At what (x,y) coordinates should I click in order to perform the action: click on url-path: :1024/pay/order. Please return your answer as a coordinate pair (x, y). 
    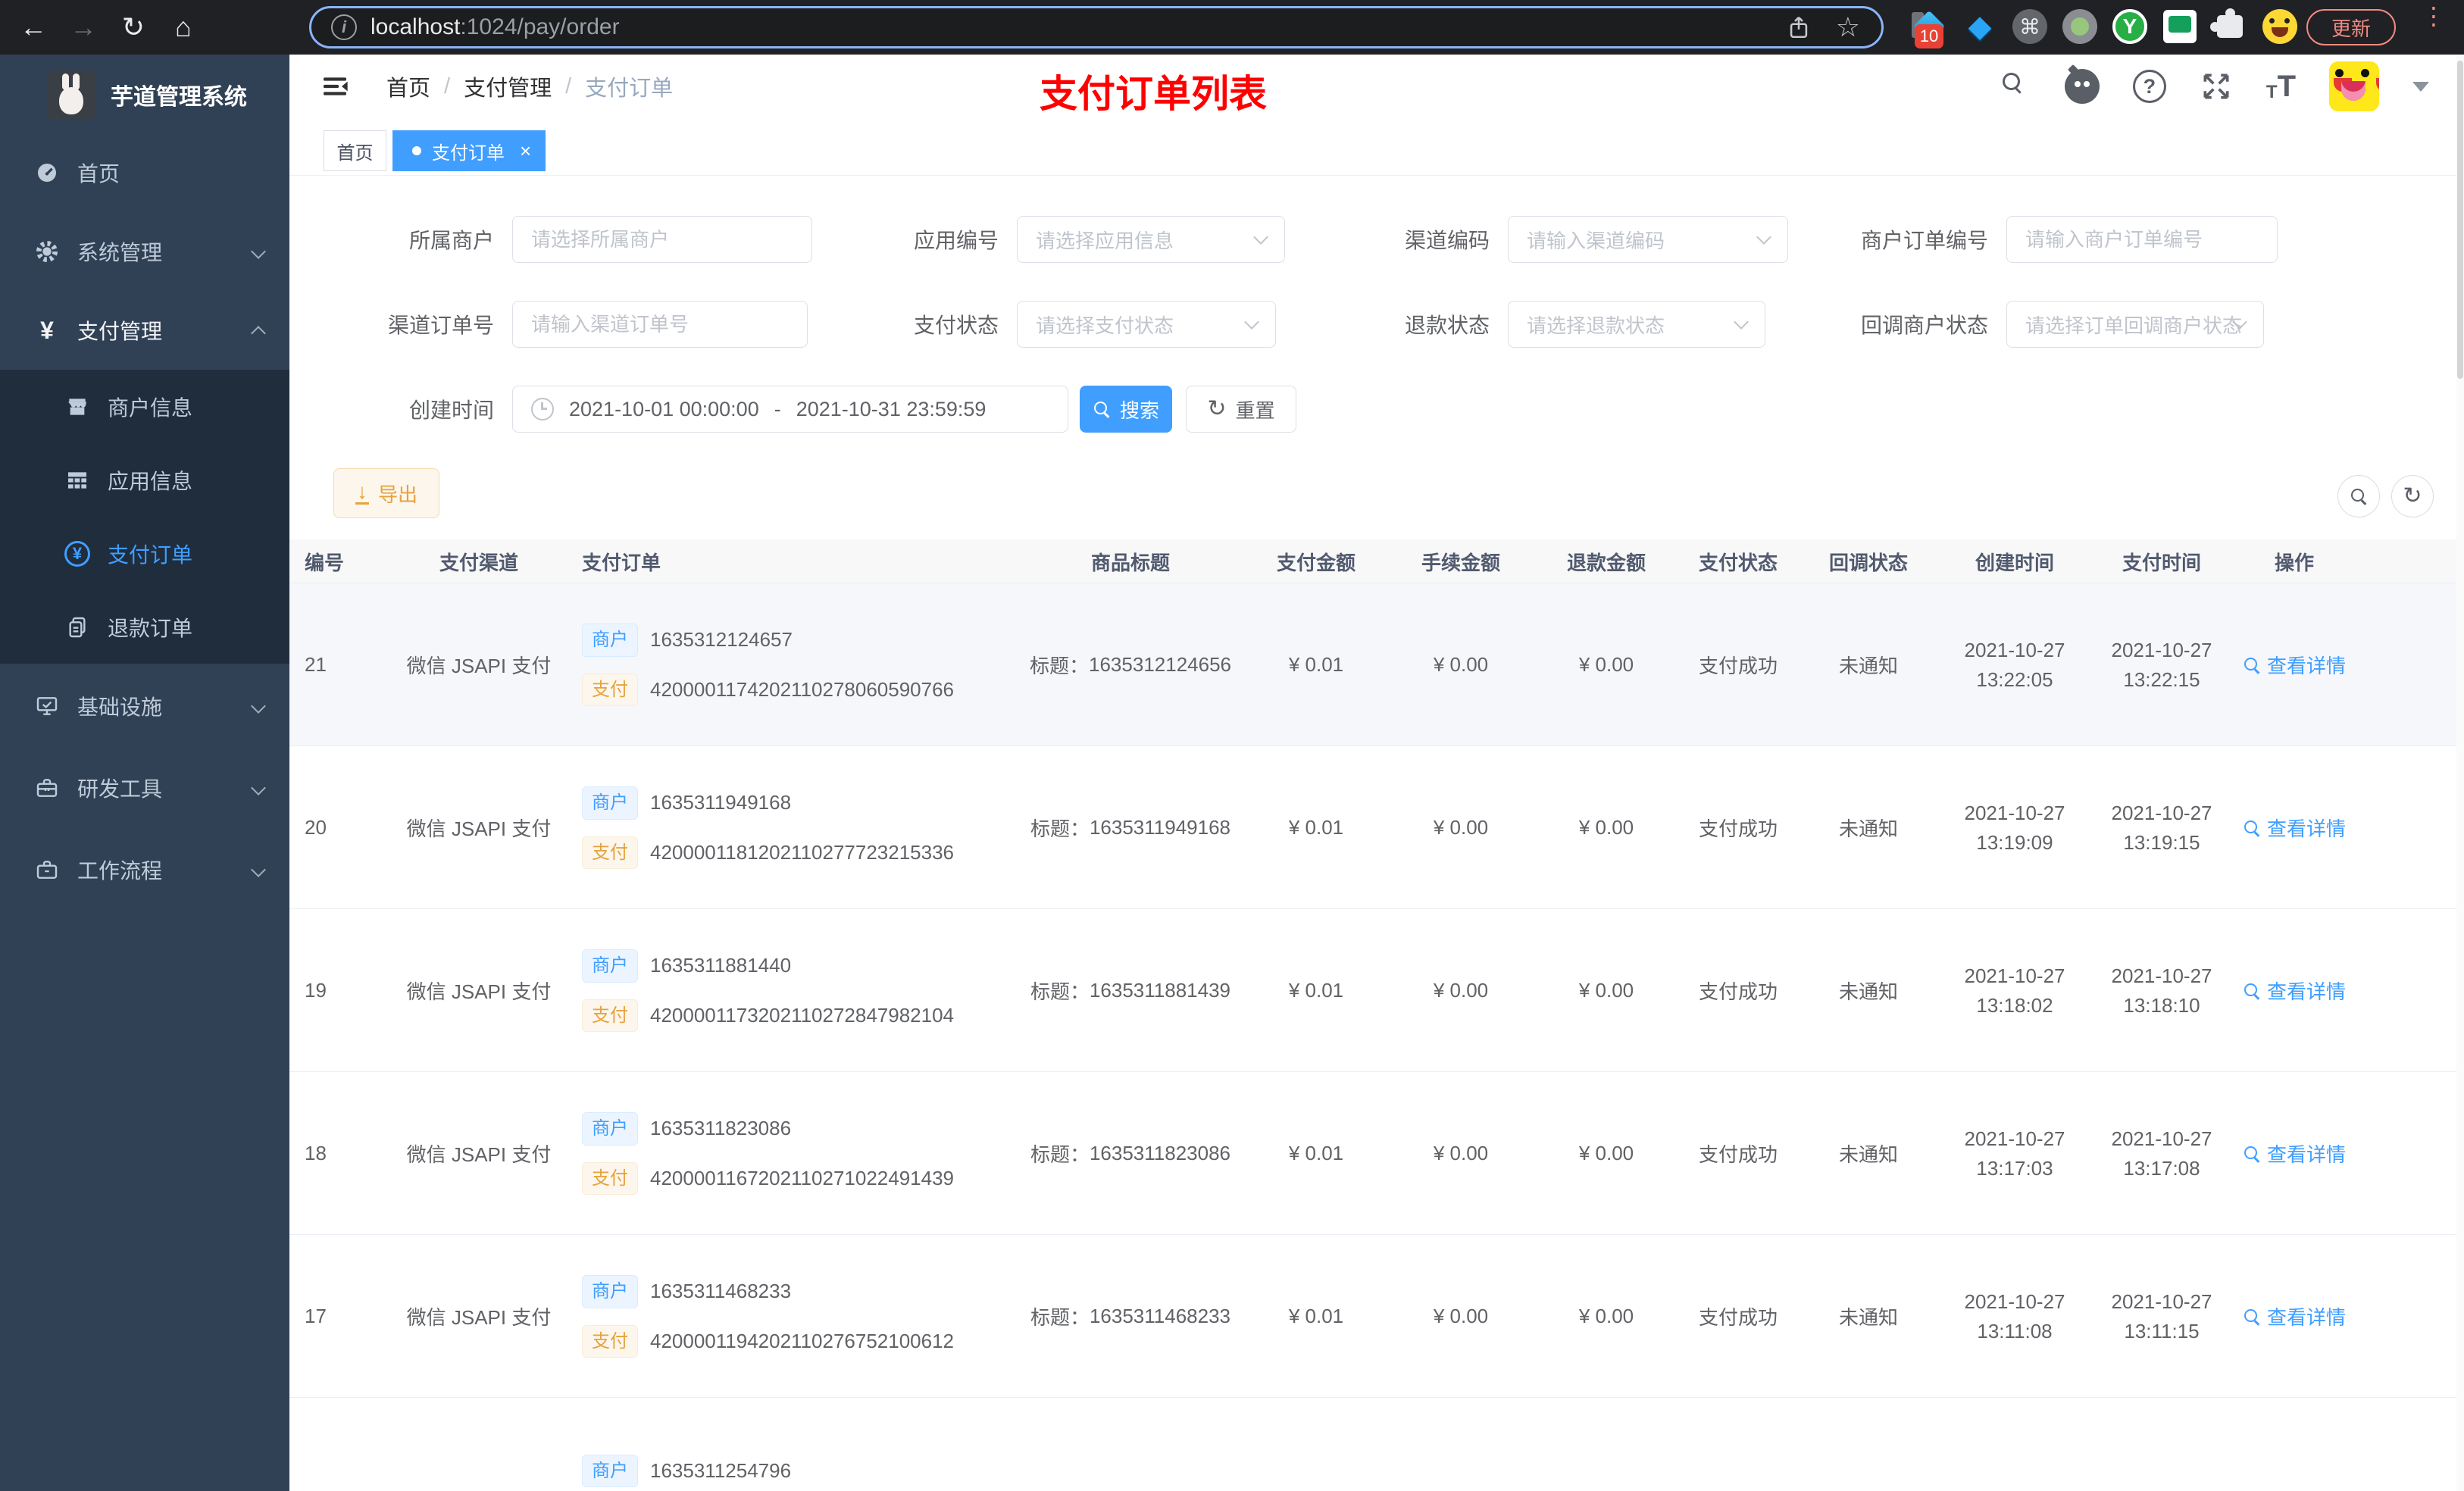
    Looking at the image, I should click on (540, 26).